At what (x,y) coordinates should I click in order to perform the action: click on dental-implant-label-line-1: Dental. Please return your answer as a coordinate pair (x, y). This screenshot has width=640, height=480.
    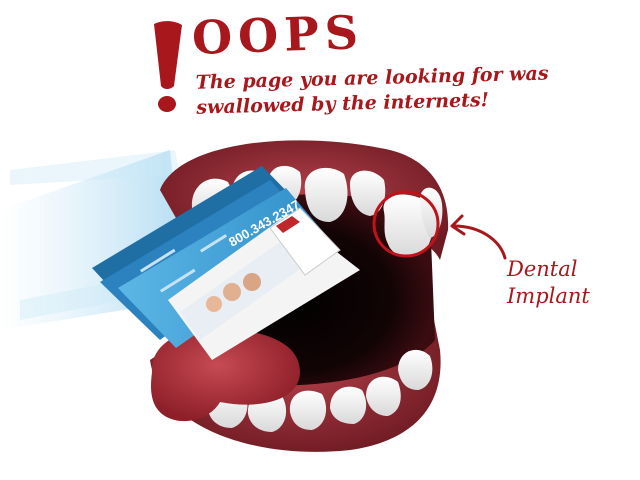
    Looking at the image, I should click on (542, 269).